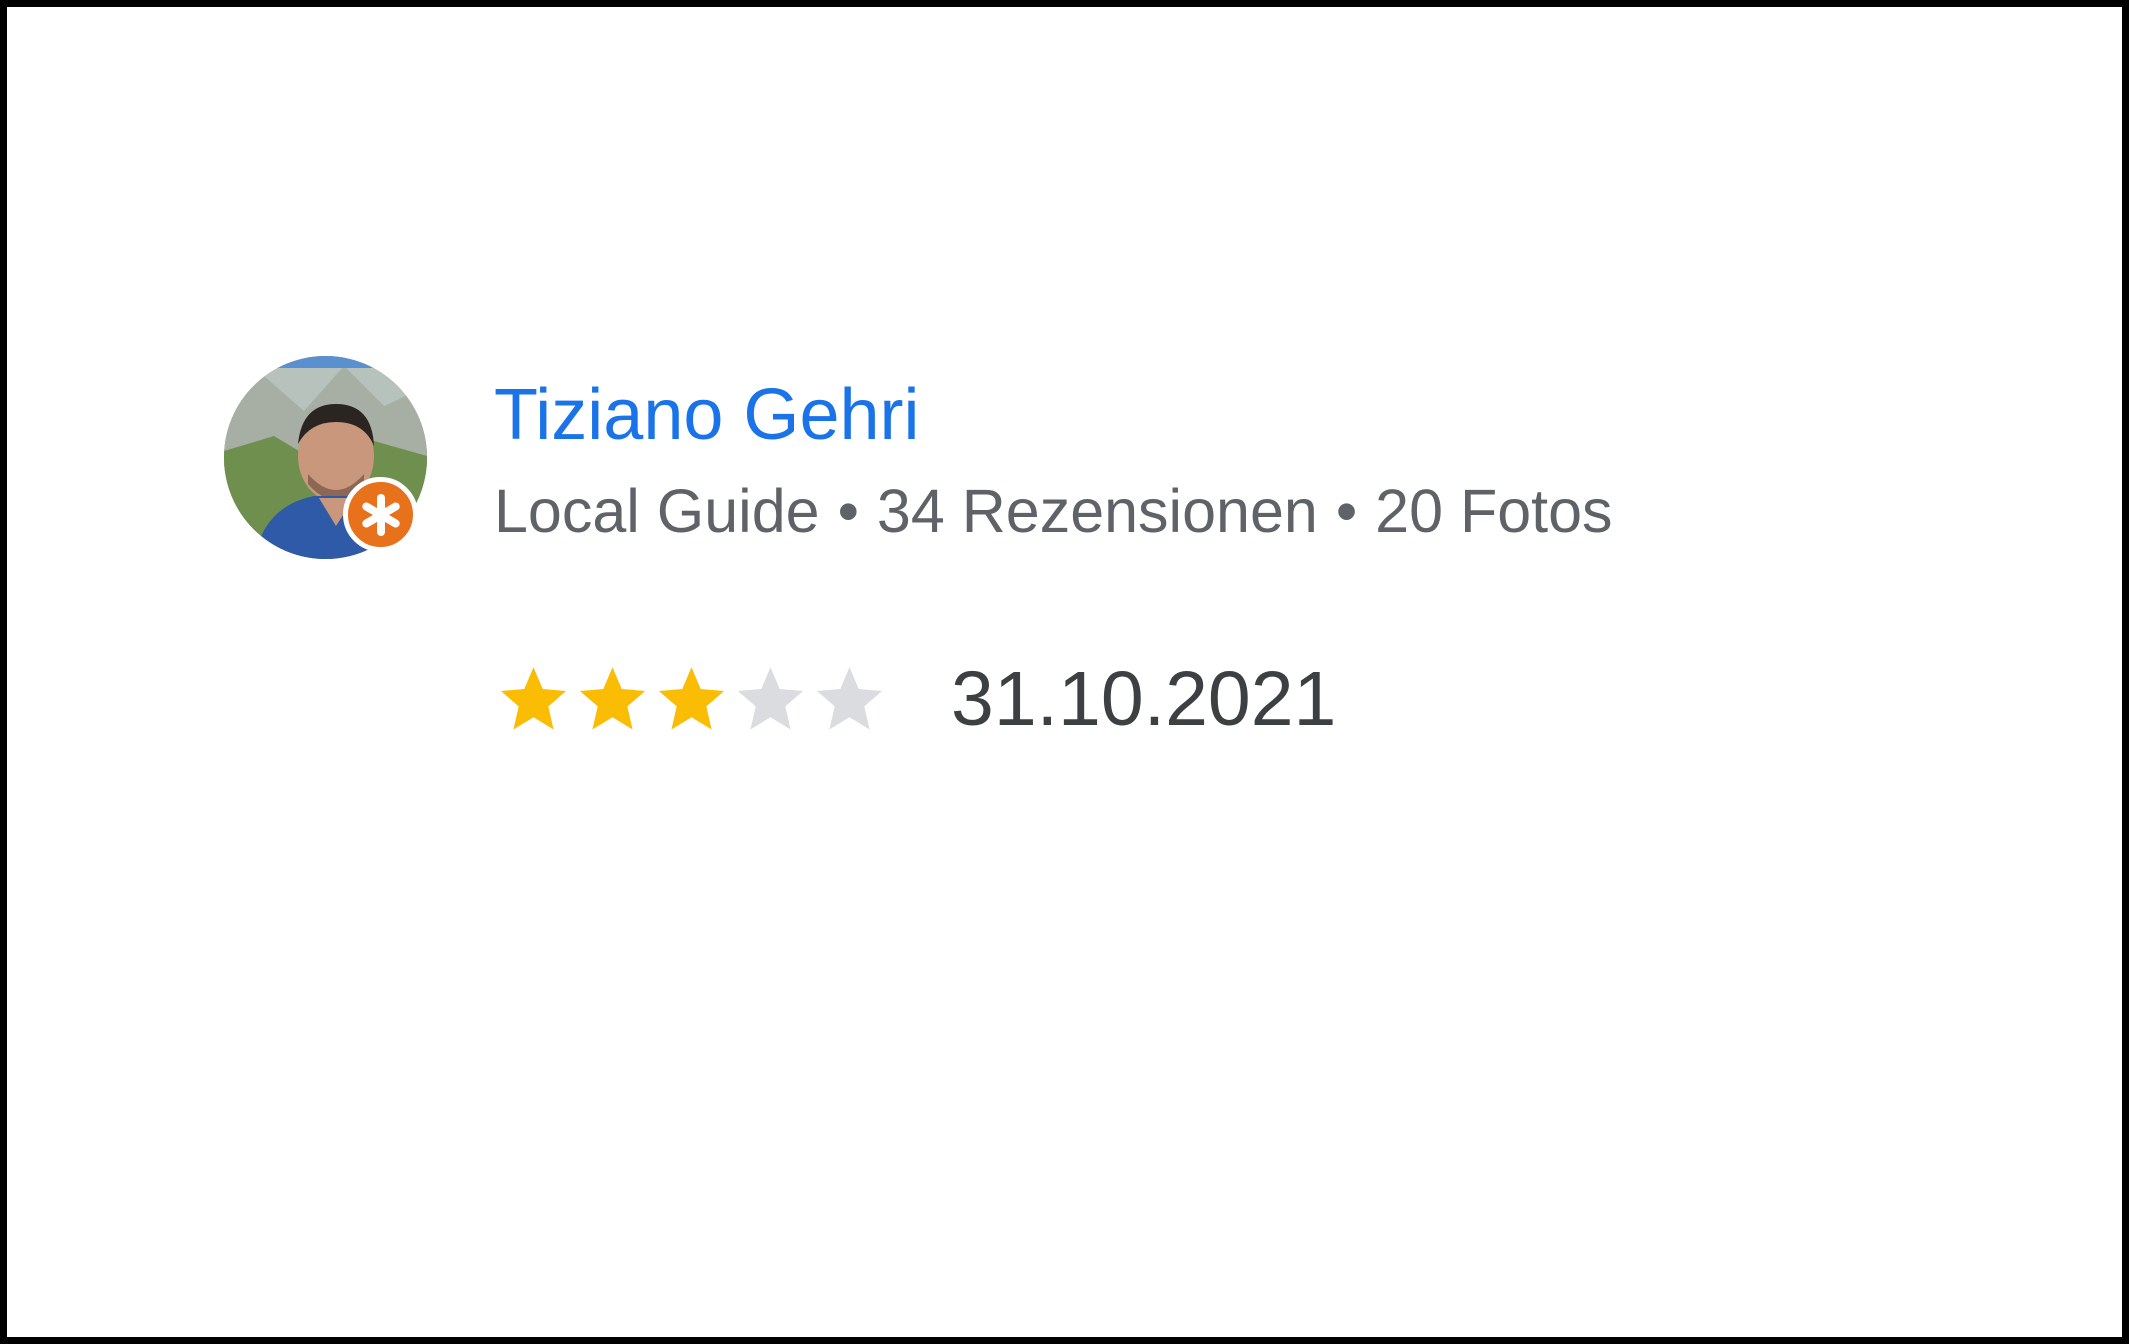 This screenshot has height=1344, width=2129. I want to click on local-guide-label: Local Guide, so click(657, 511).